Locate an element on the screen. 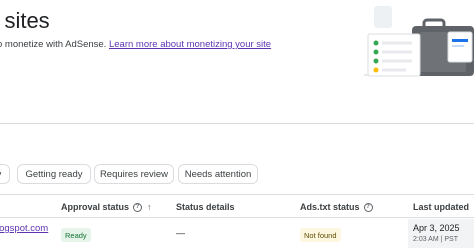 The image size is (474, 248). section-divider is located at coordinates (237, 123).